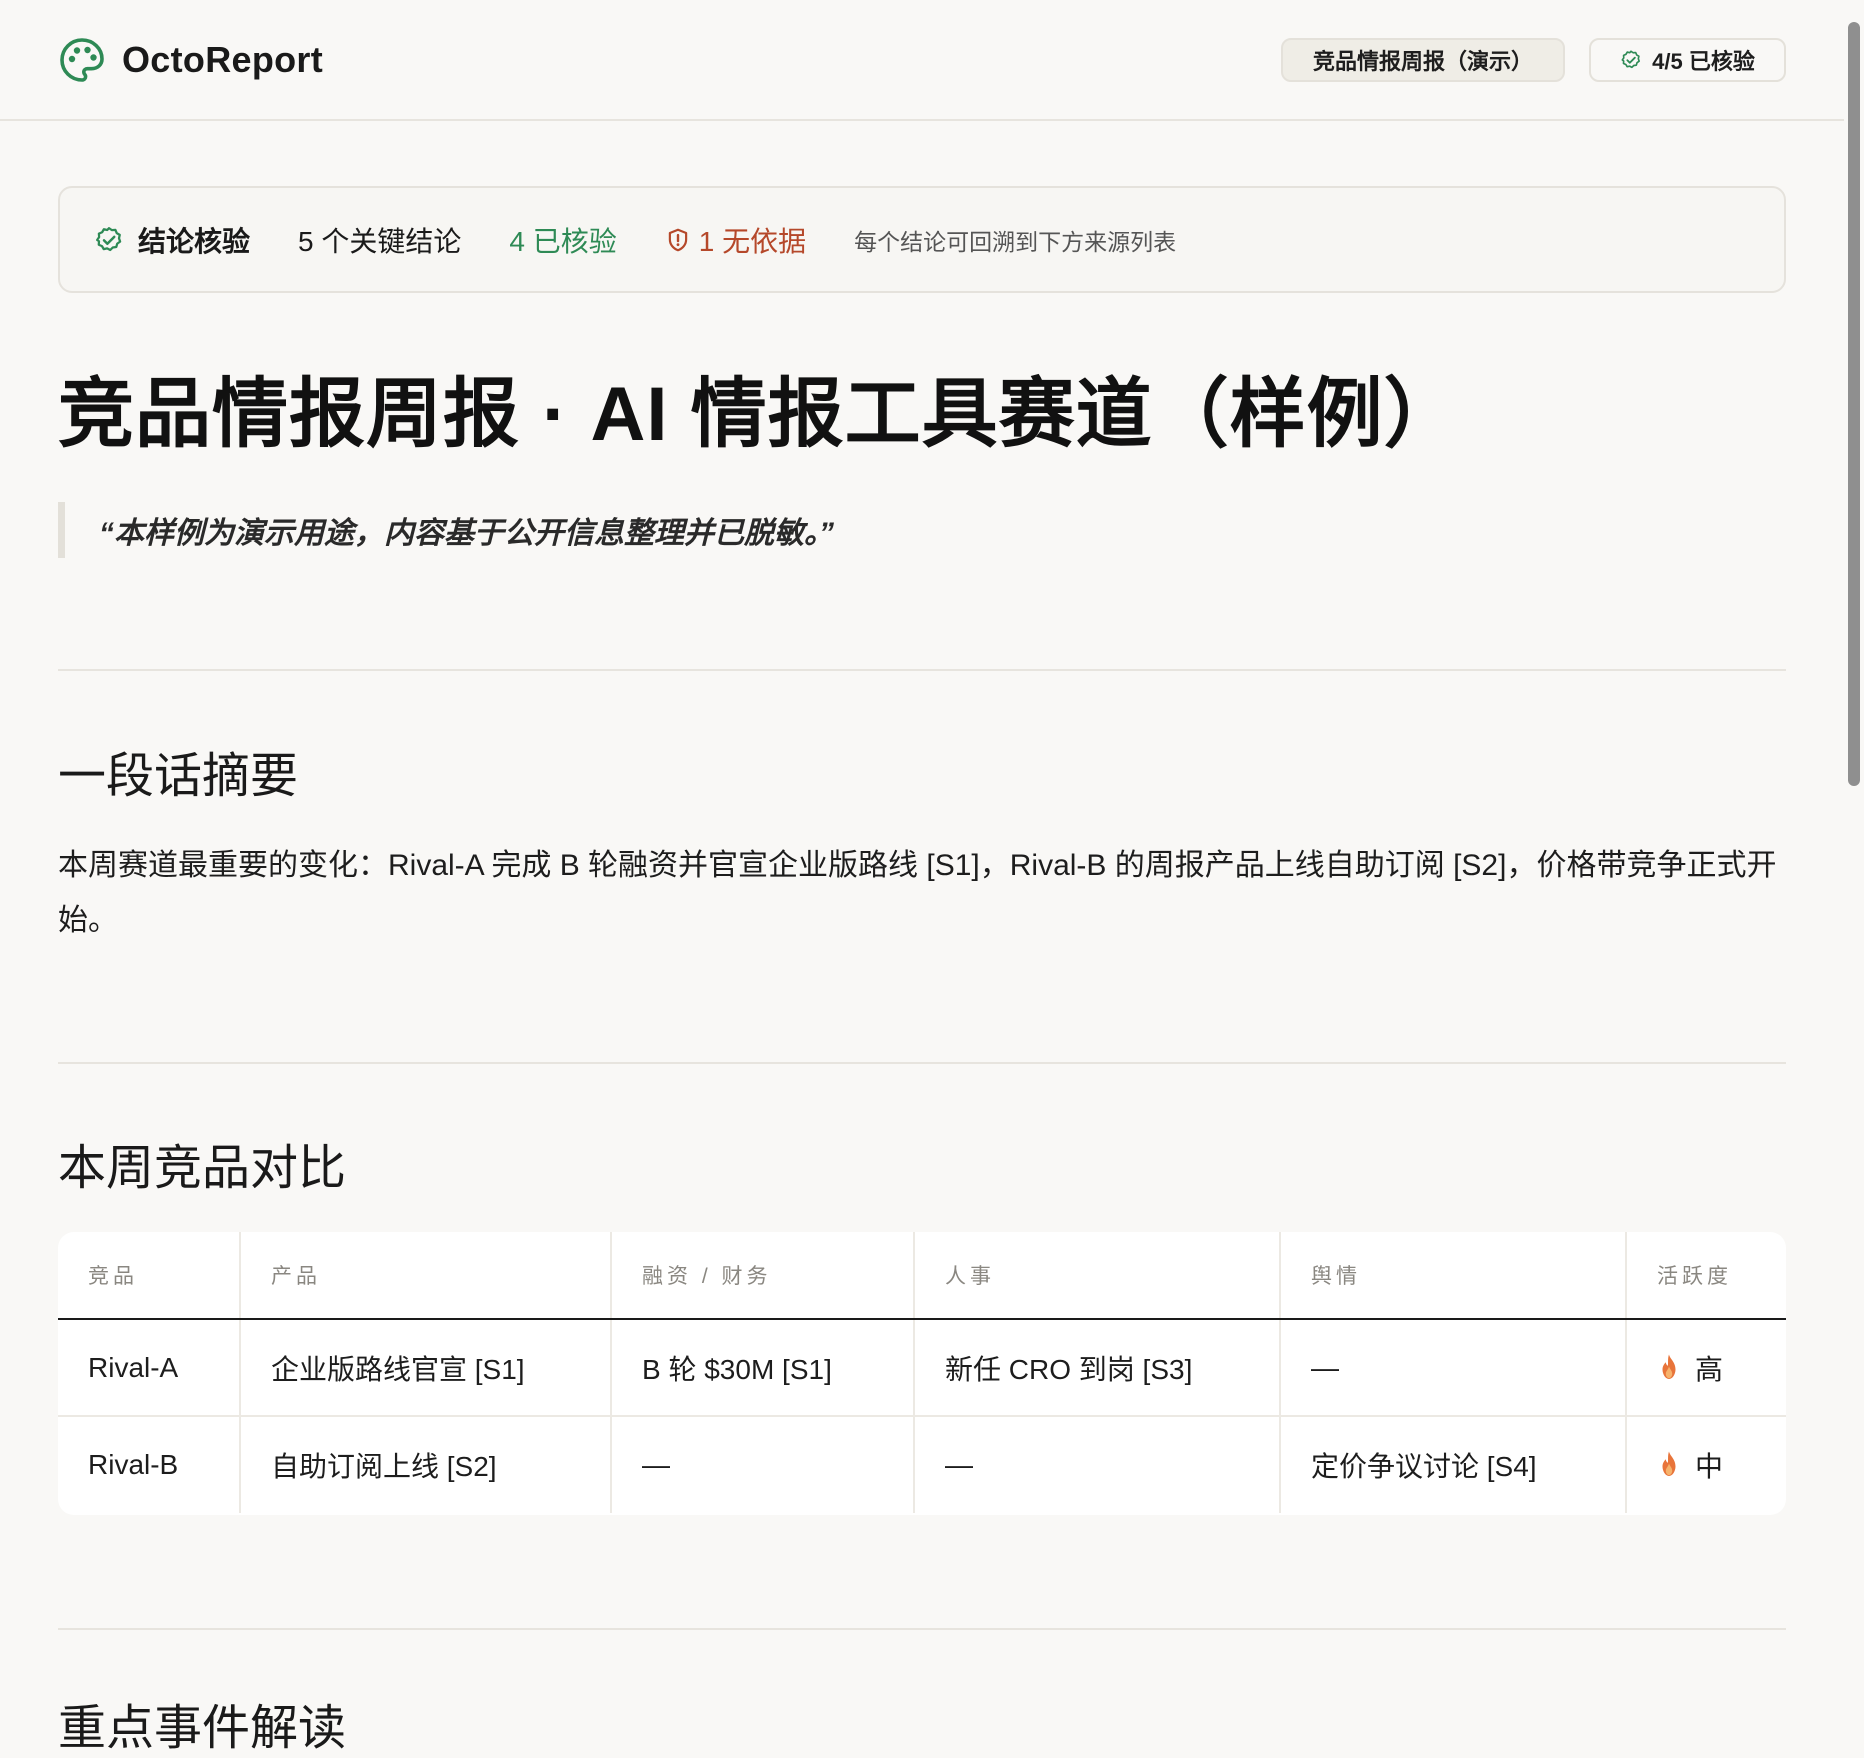  What do you see at coordinates (763, 1276) in the screenshot?
I see `column-header-funding: 融资 / 财务` at bounding box center [763, 1276].